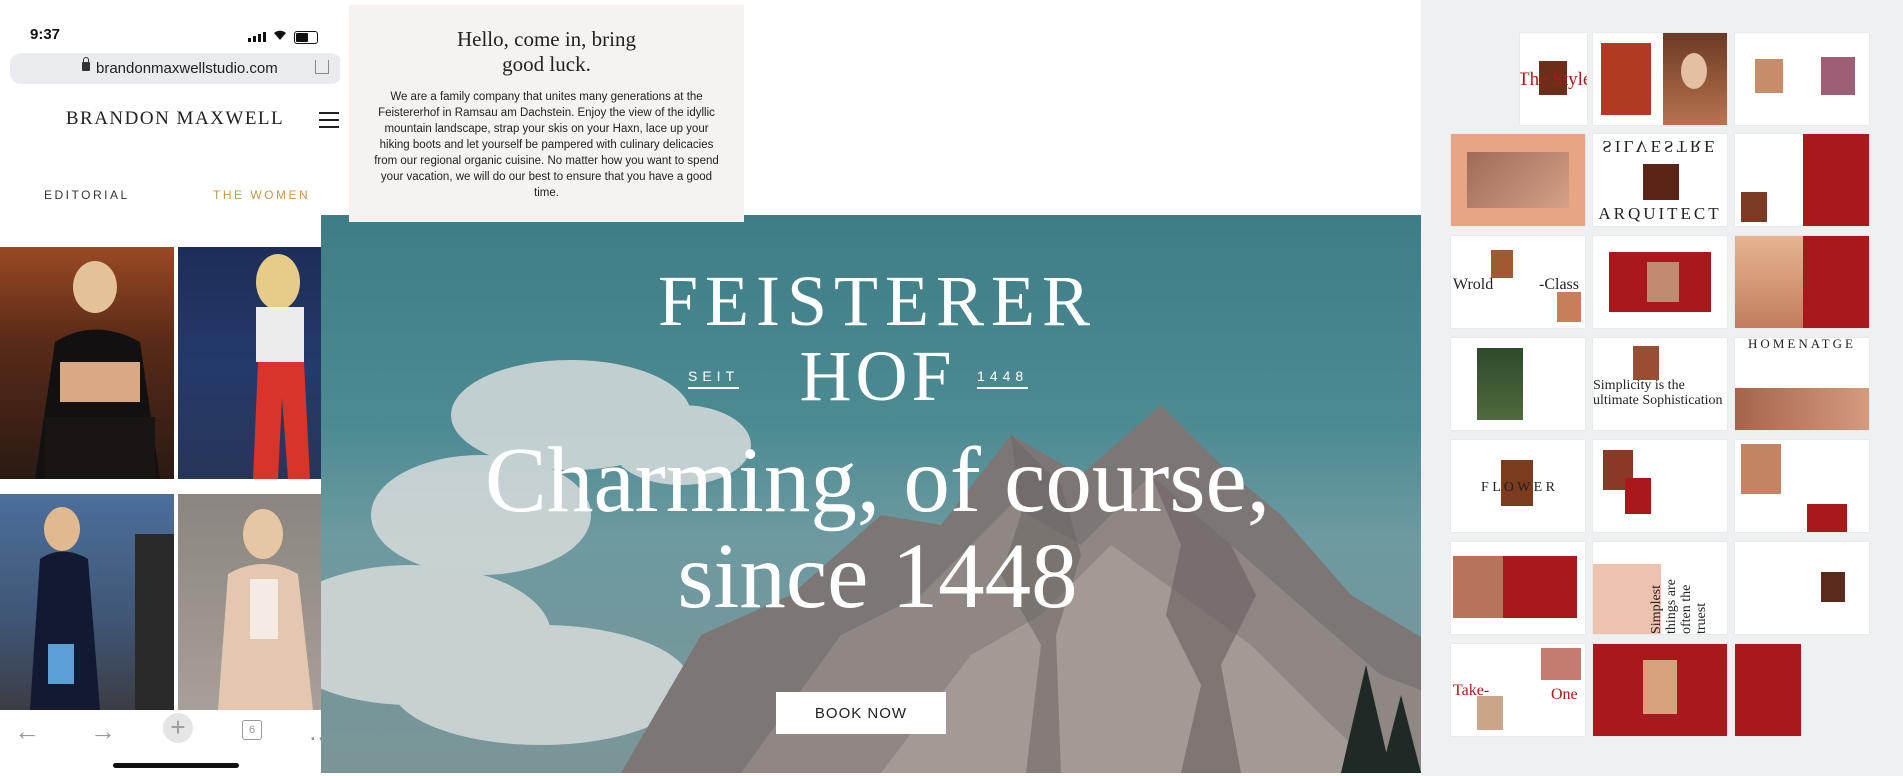 This screenshot has height=776, width=1903. Describe the element at coordinates (1003, 378) in the screenshot. I see `year-label: 1448` at that location.